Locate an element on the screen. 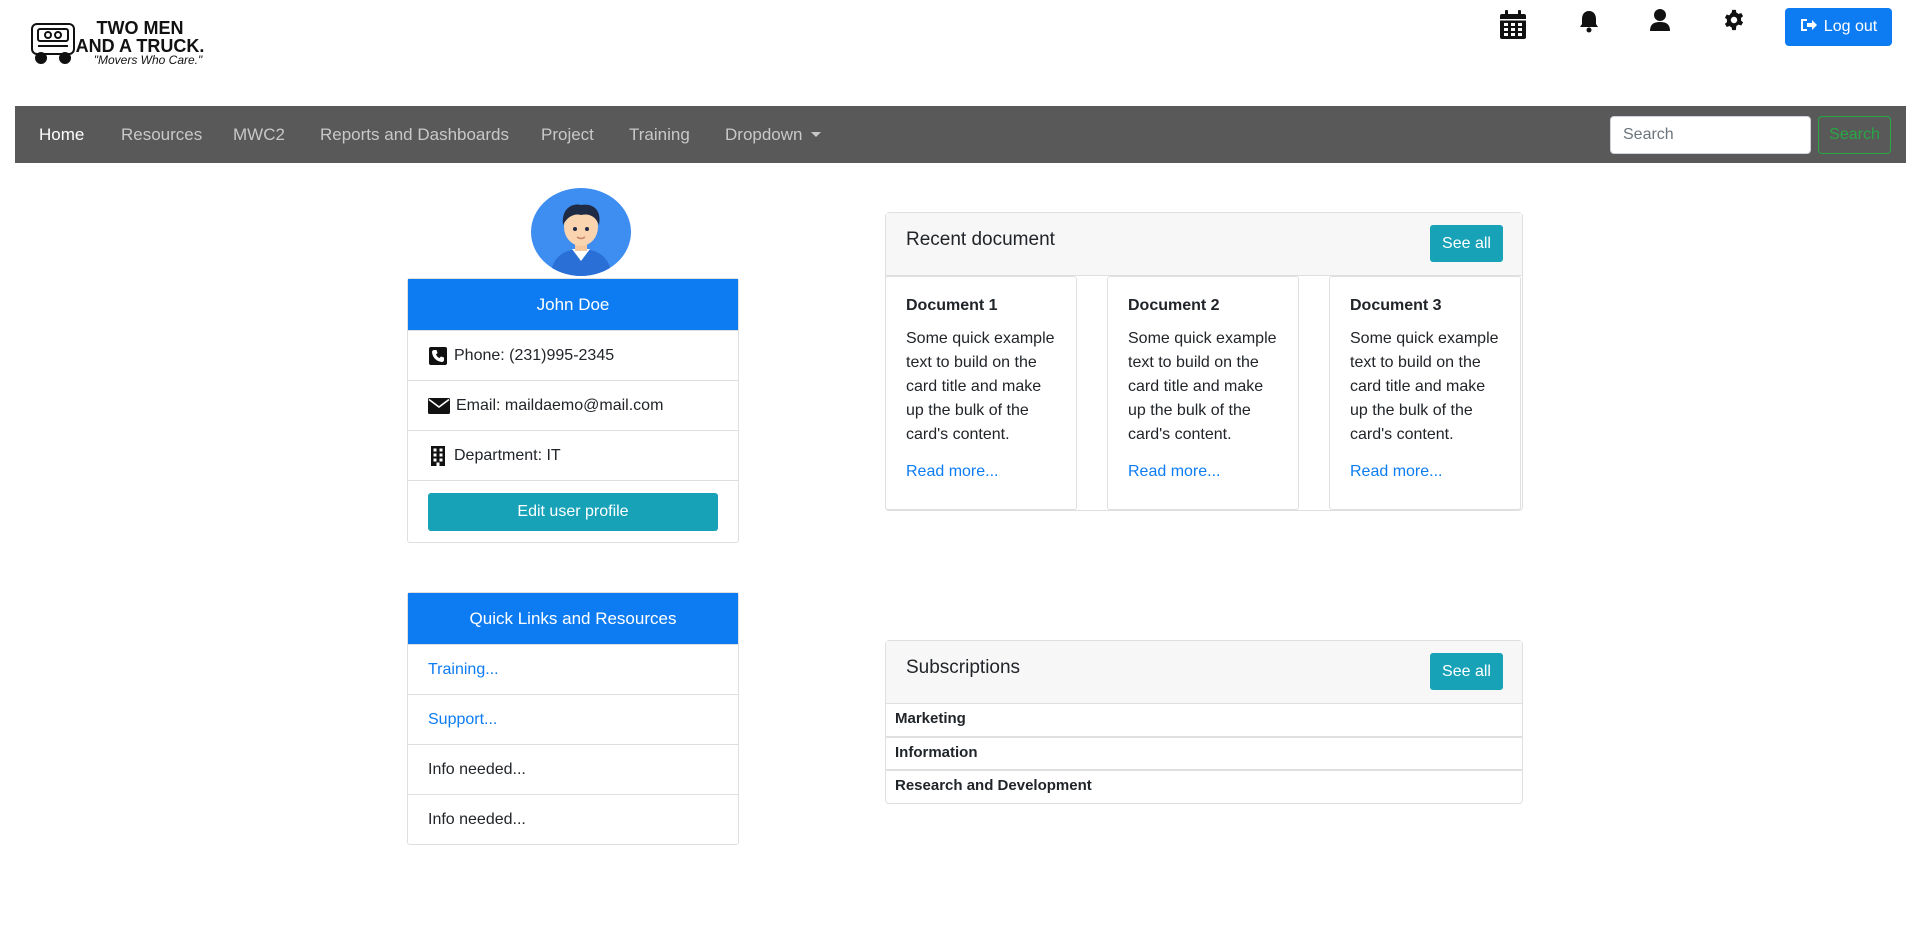  truck-logo-icon is located at coordinates (53, 43).